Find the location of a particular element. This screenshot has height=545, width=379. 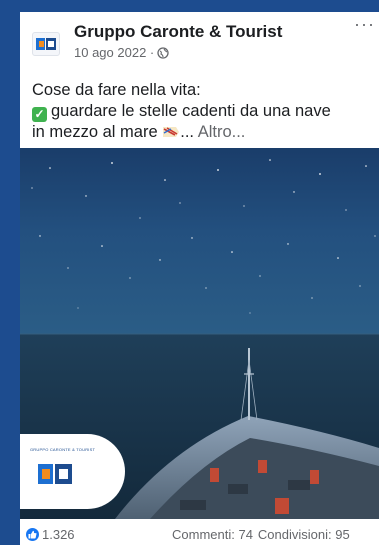

comments-count: Commenti: 74 is located at coordinates (212, 534).